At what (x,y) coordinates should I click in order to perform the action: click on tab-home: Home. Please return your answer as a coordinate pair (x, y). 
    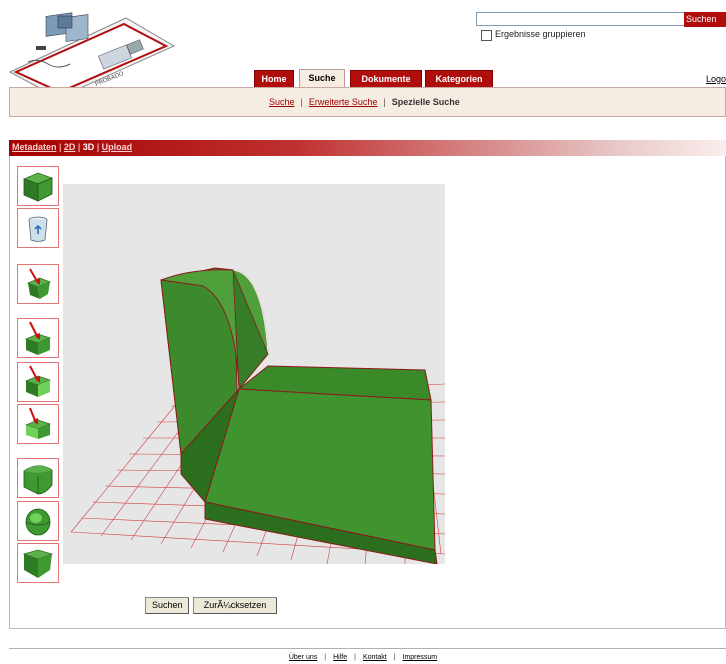
    Looking at the image, I should click on (274, 78).